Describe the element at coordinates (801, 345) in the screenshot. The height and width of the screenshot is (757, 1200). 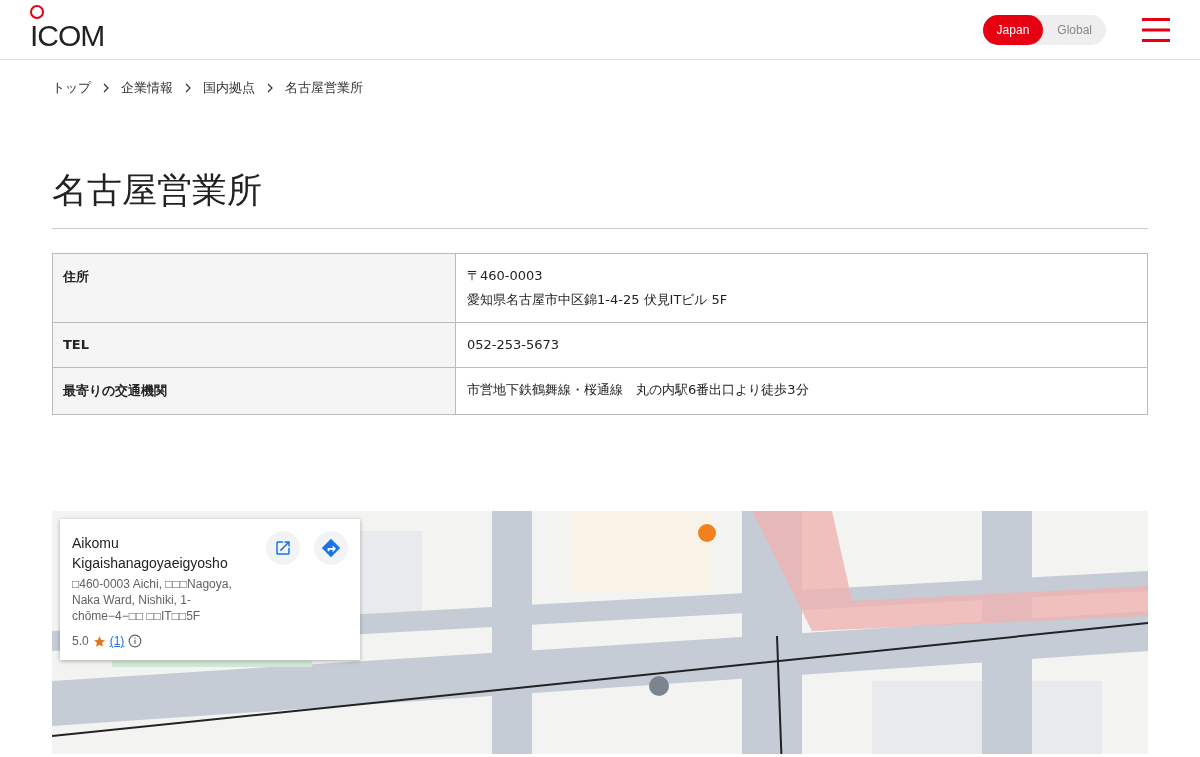
I see `table-cell: 052-253-5673` at that location.